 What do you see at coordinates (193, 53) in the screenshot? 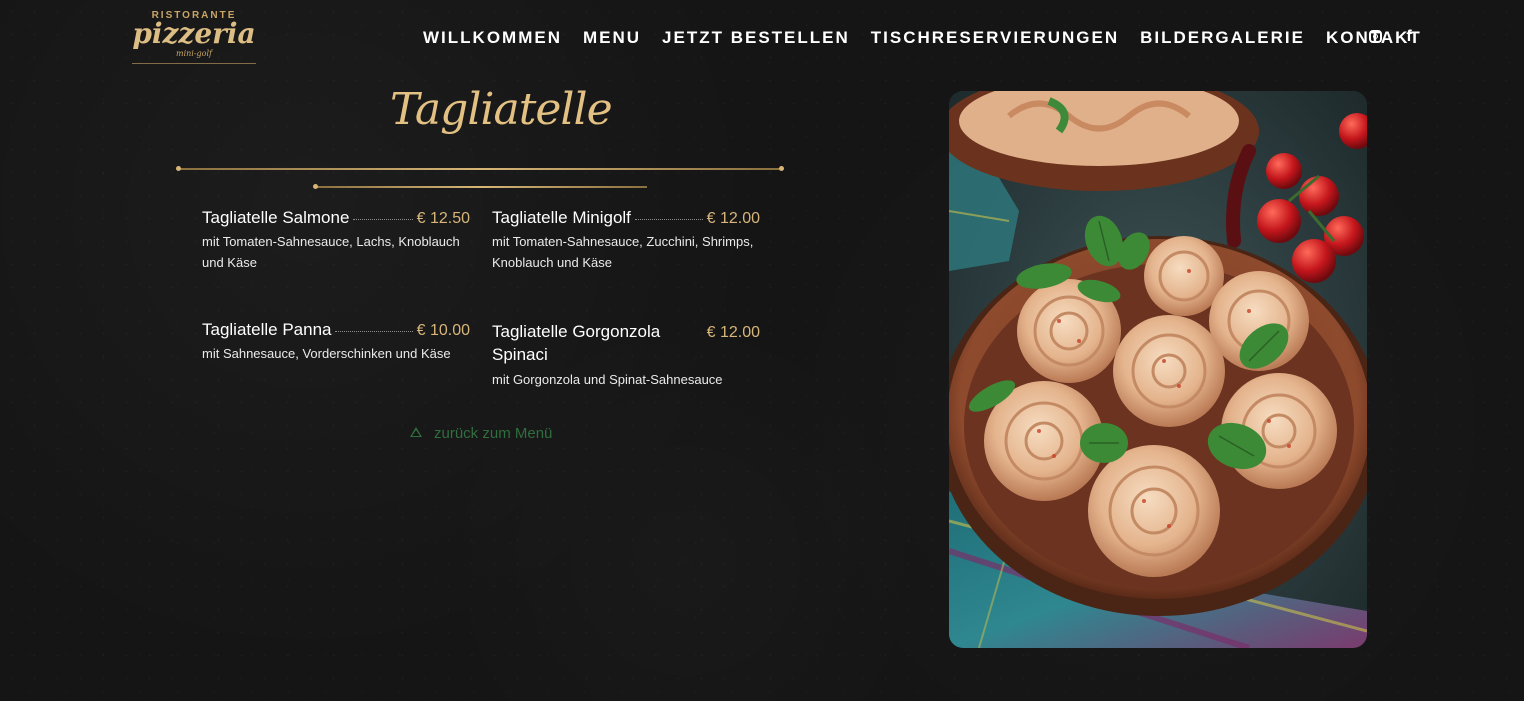
I see `logo-sub-text: mini-golf` at bounding box center [193, 53].